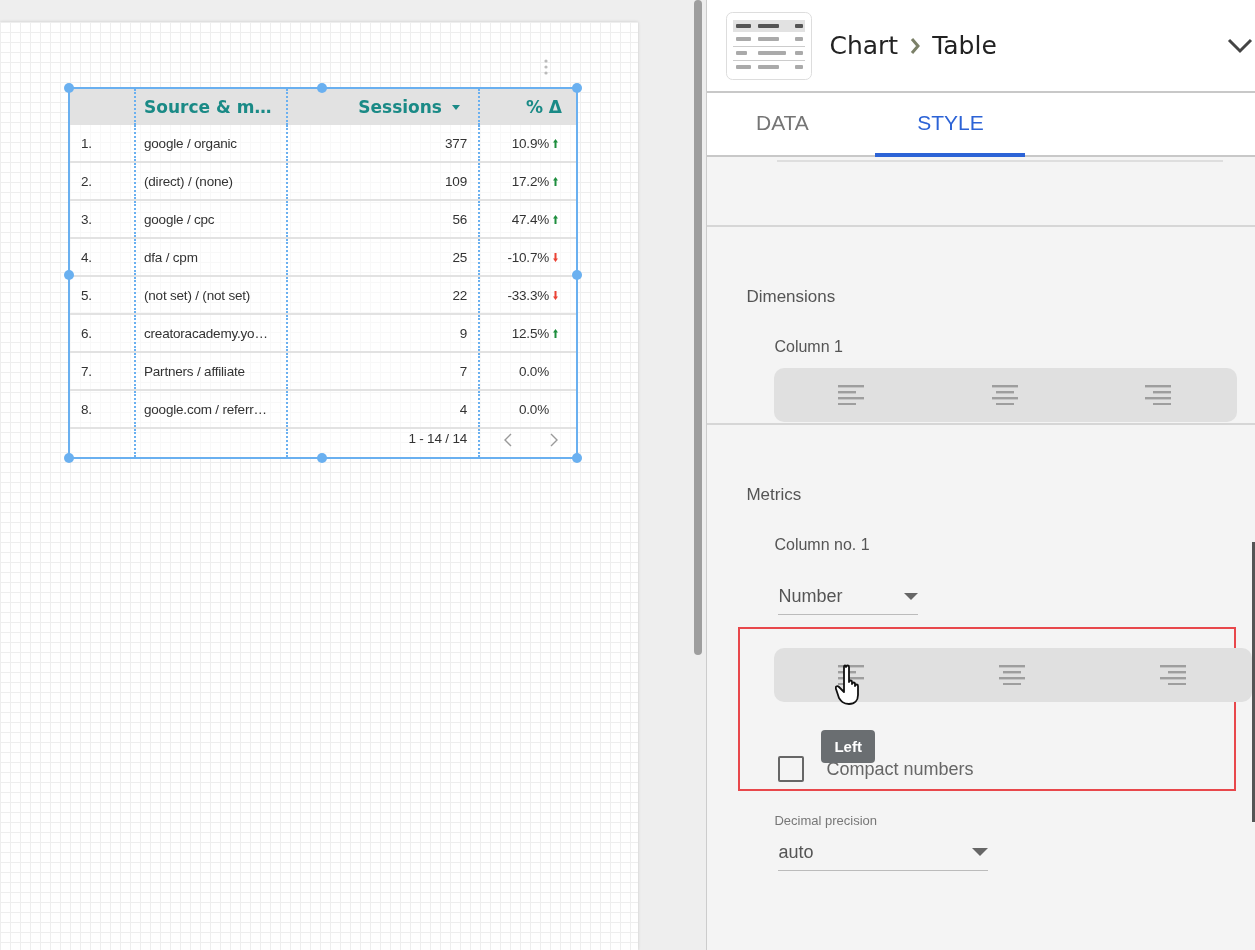 This screenshot has width=1255, height=950. Describe the element at coordinates (190, 143) in the screenshot. I see `table-cell: google / organic` at that location.